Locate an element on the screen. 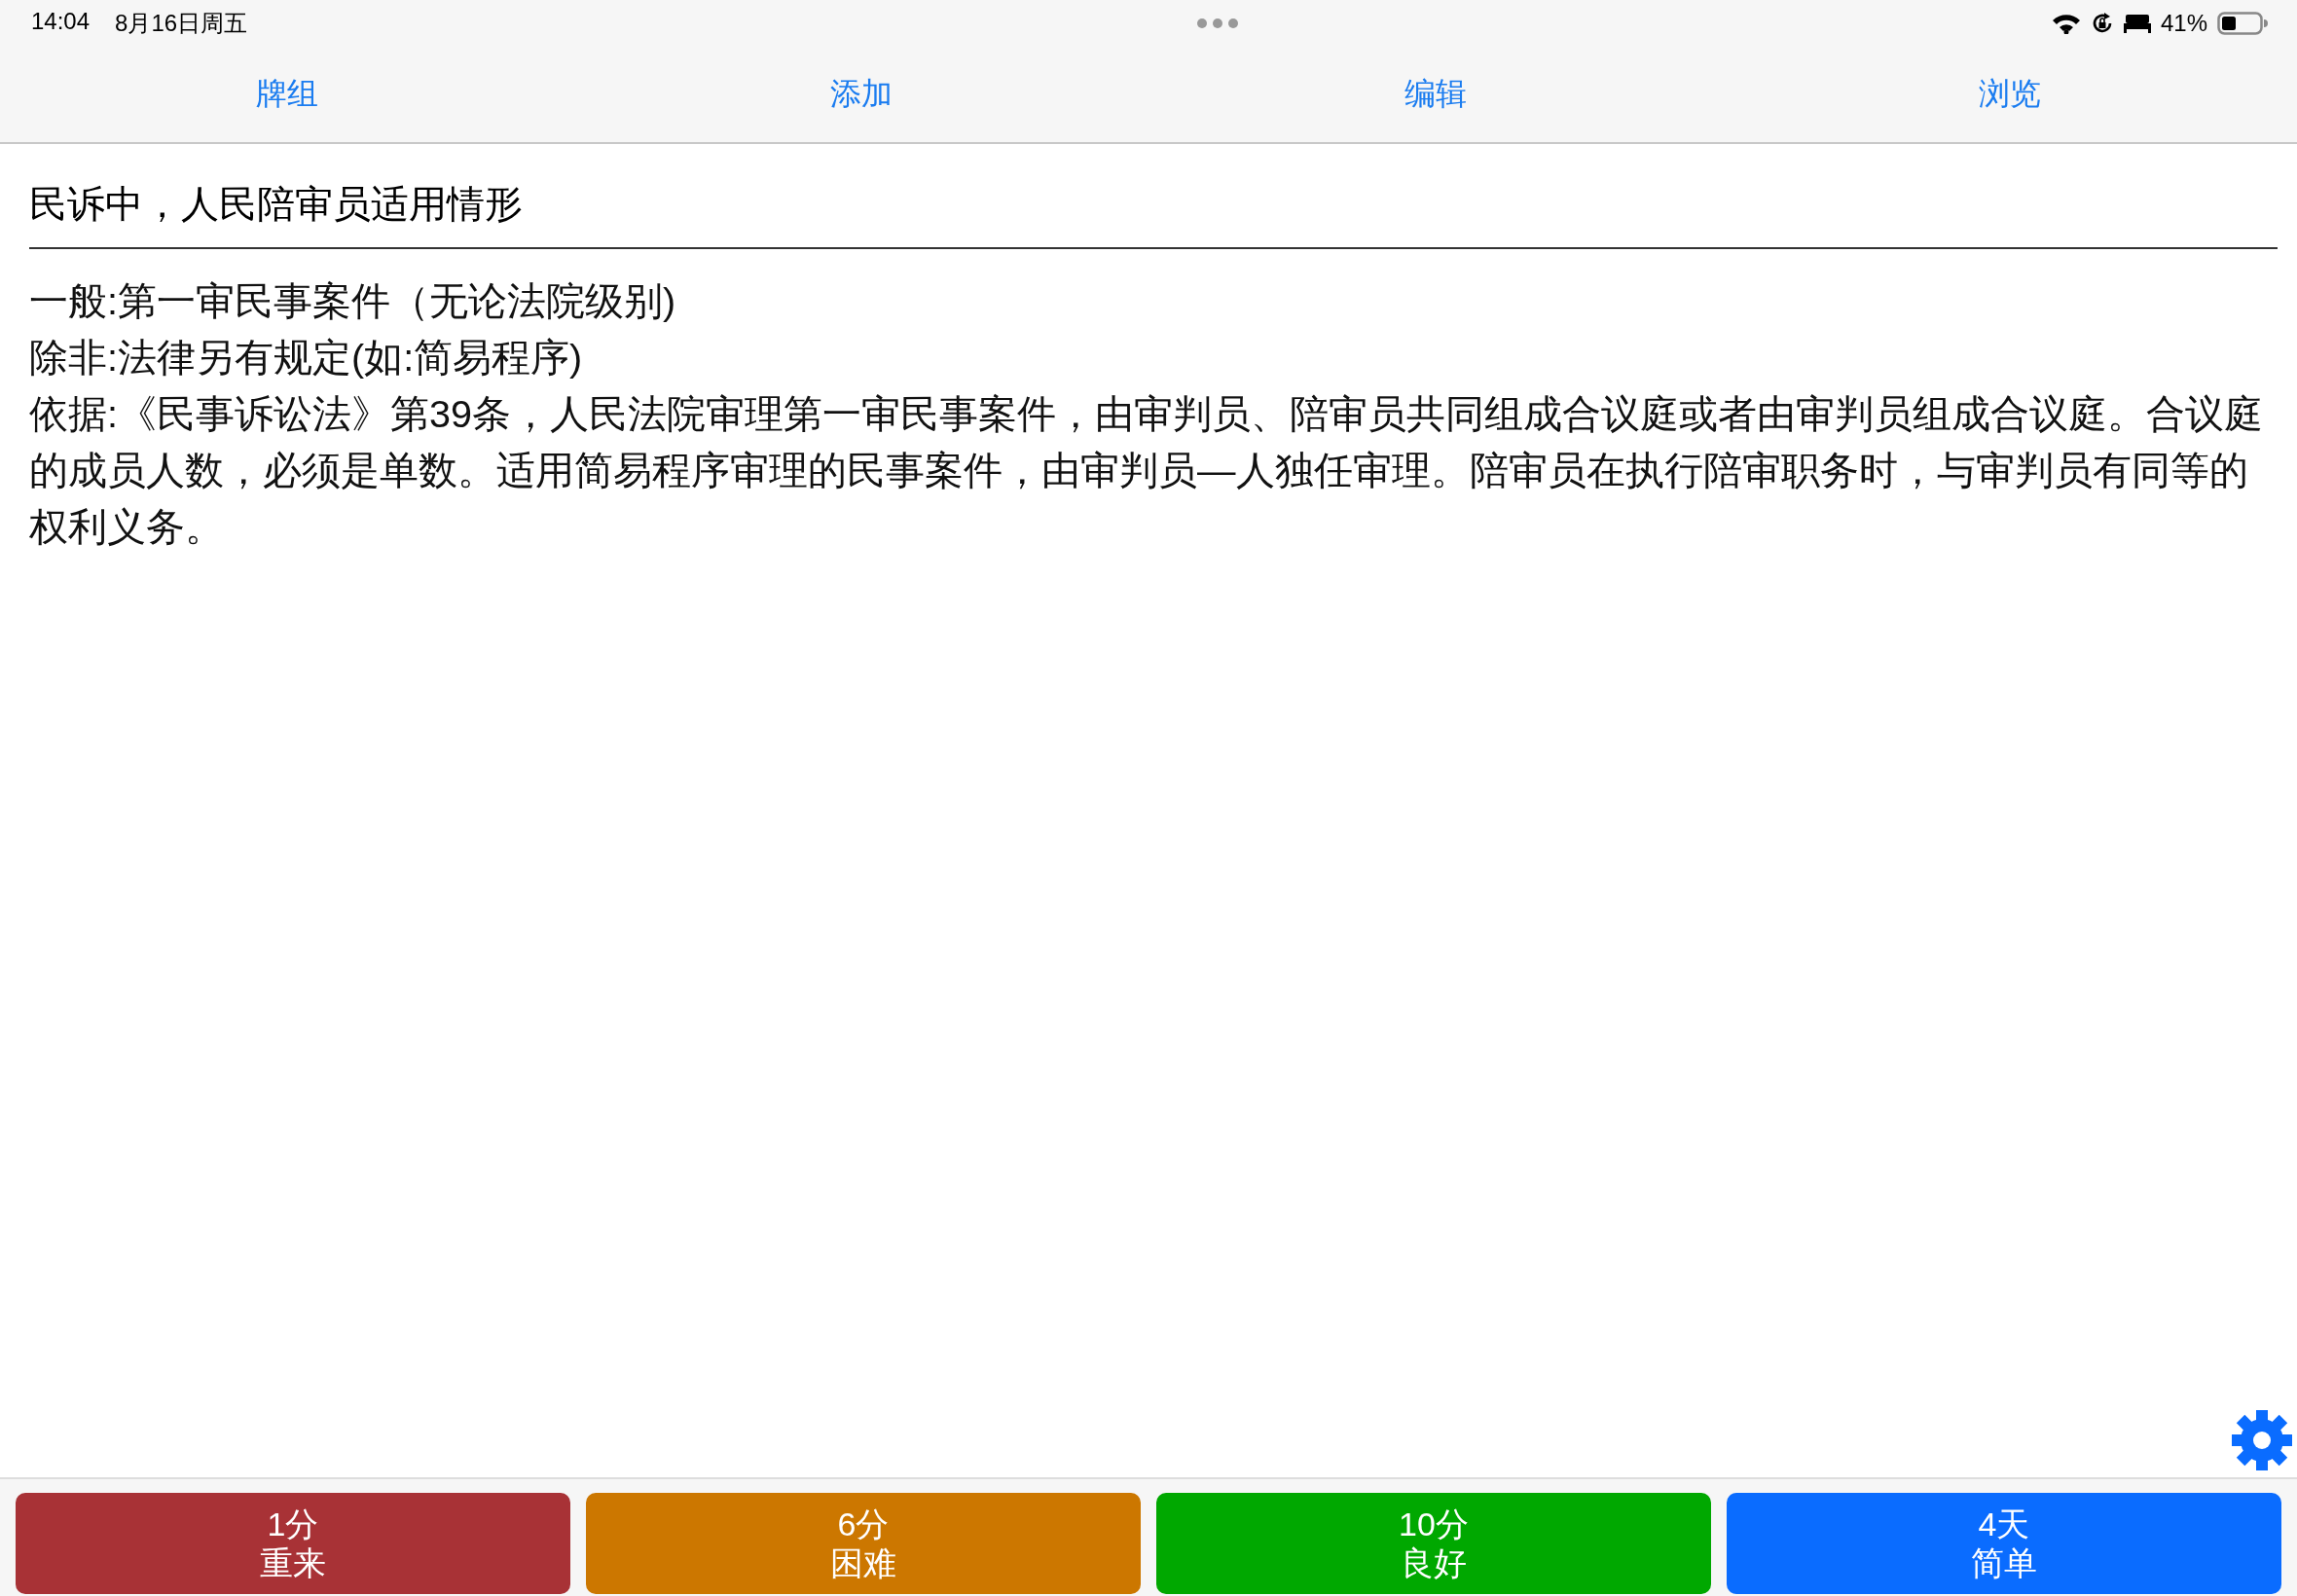 The image size is (2297, 1596). nav-tab: 浏览 is located at coordinates (2010, 94).